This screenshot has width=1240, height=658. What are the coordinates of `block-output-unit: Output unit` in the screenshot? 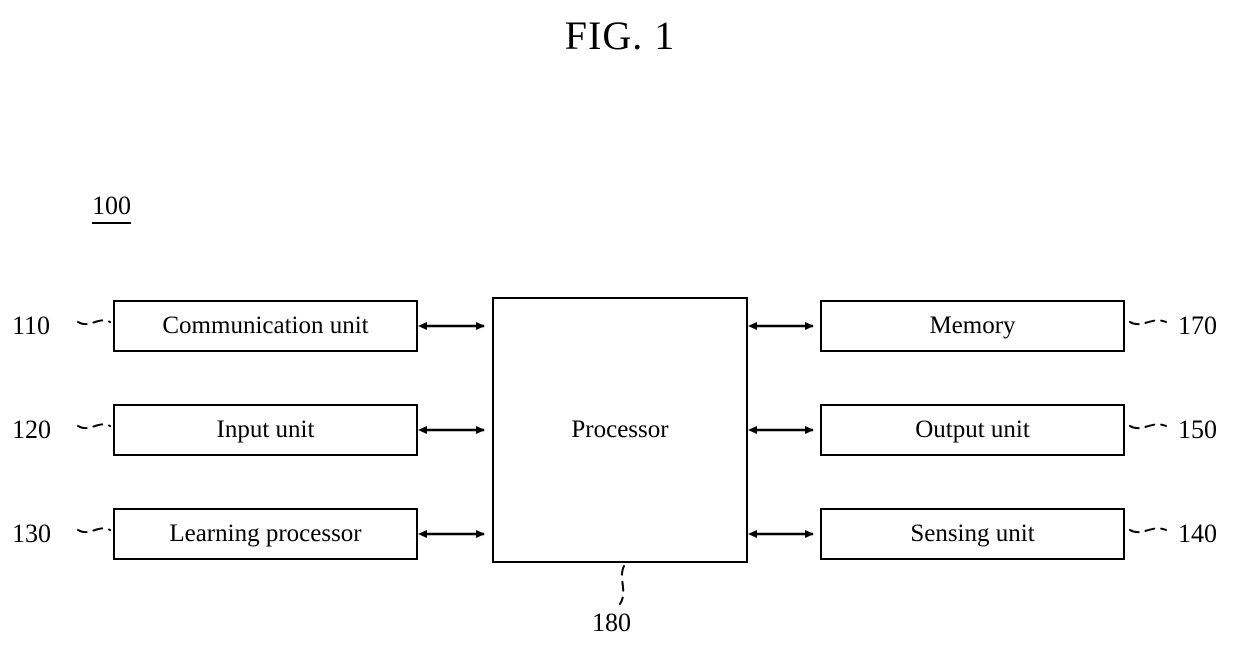 It's located at (972, 430).